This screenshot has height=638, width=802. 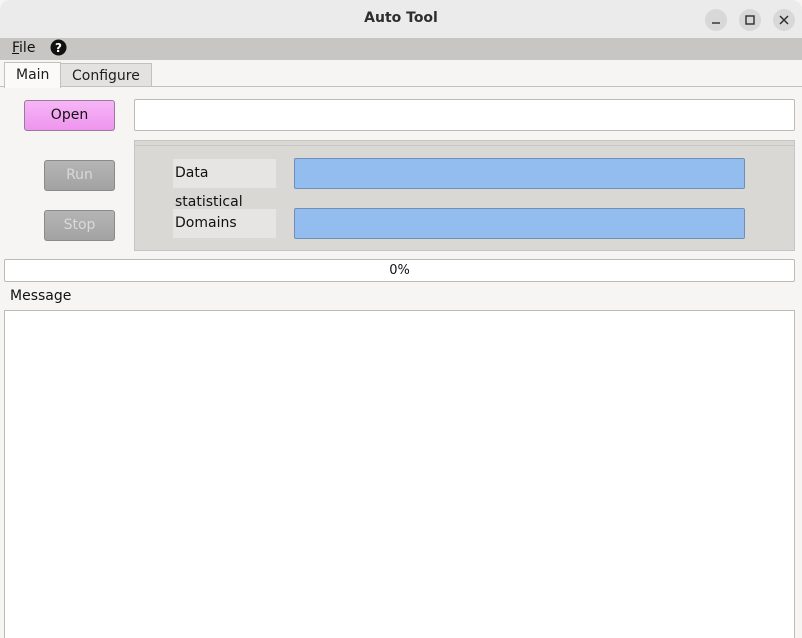 I want to click on close-button, so click(x=784, y=20).